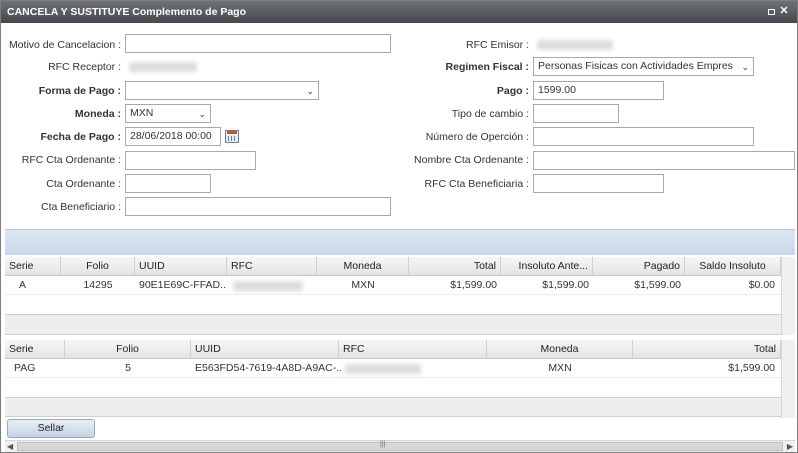 The width and height of the screenshot is (798, 453). Describe the element at coordinates (168, 183) in the screenshot. I see `cta-ordenante-input` at that location.